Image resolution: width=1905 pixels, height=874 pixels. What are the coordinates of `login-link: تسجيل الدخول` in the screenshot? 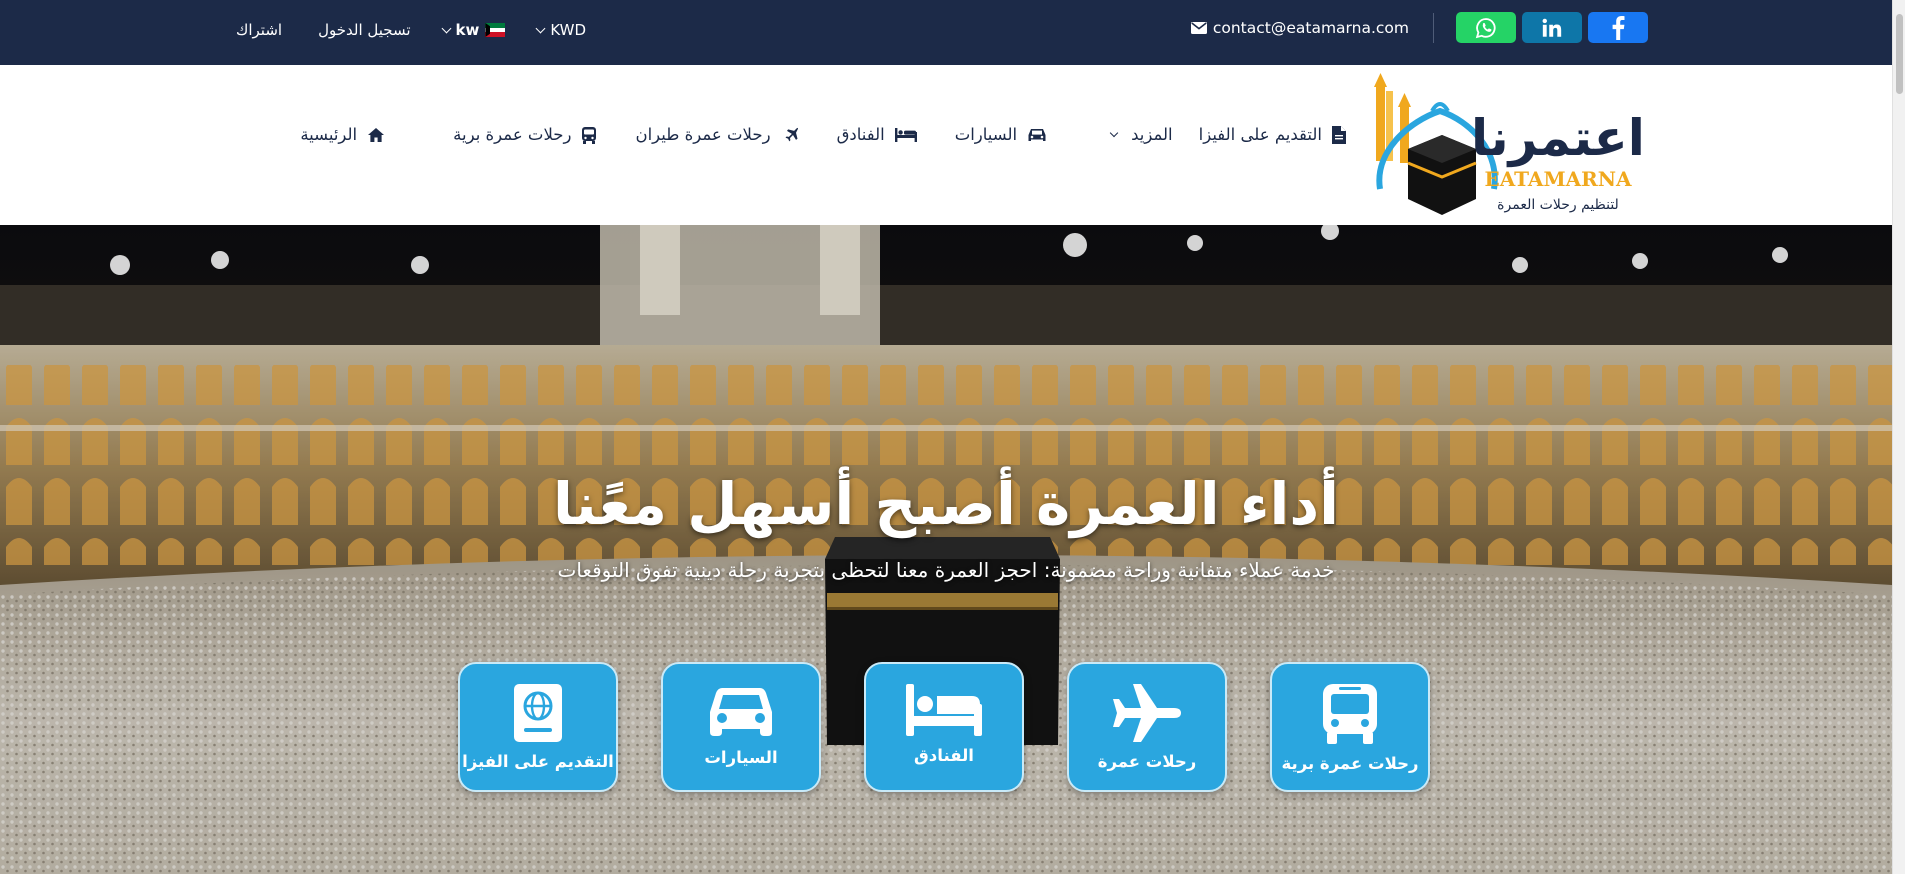 It's located at (364, 30).